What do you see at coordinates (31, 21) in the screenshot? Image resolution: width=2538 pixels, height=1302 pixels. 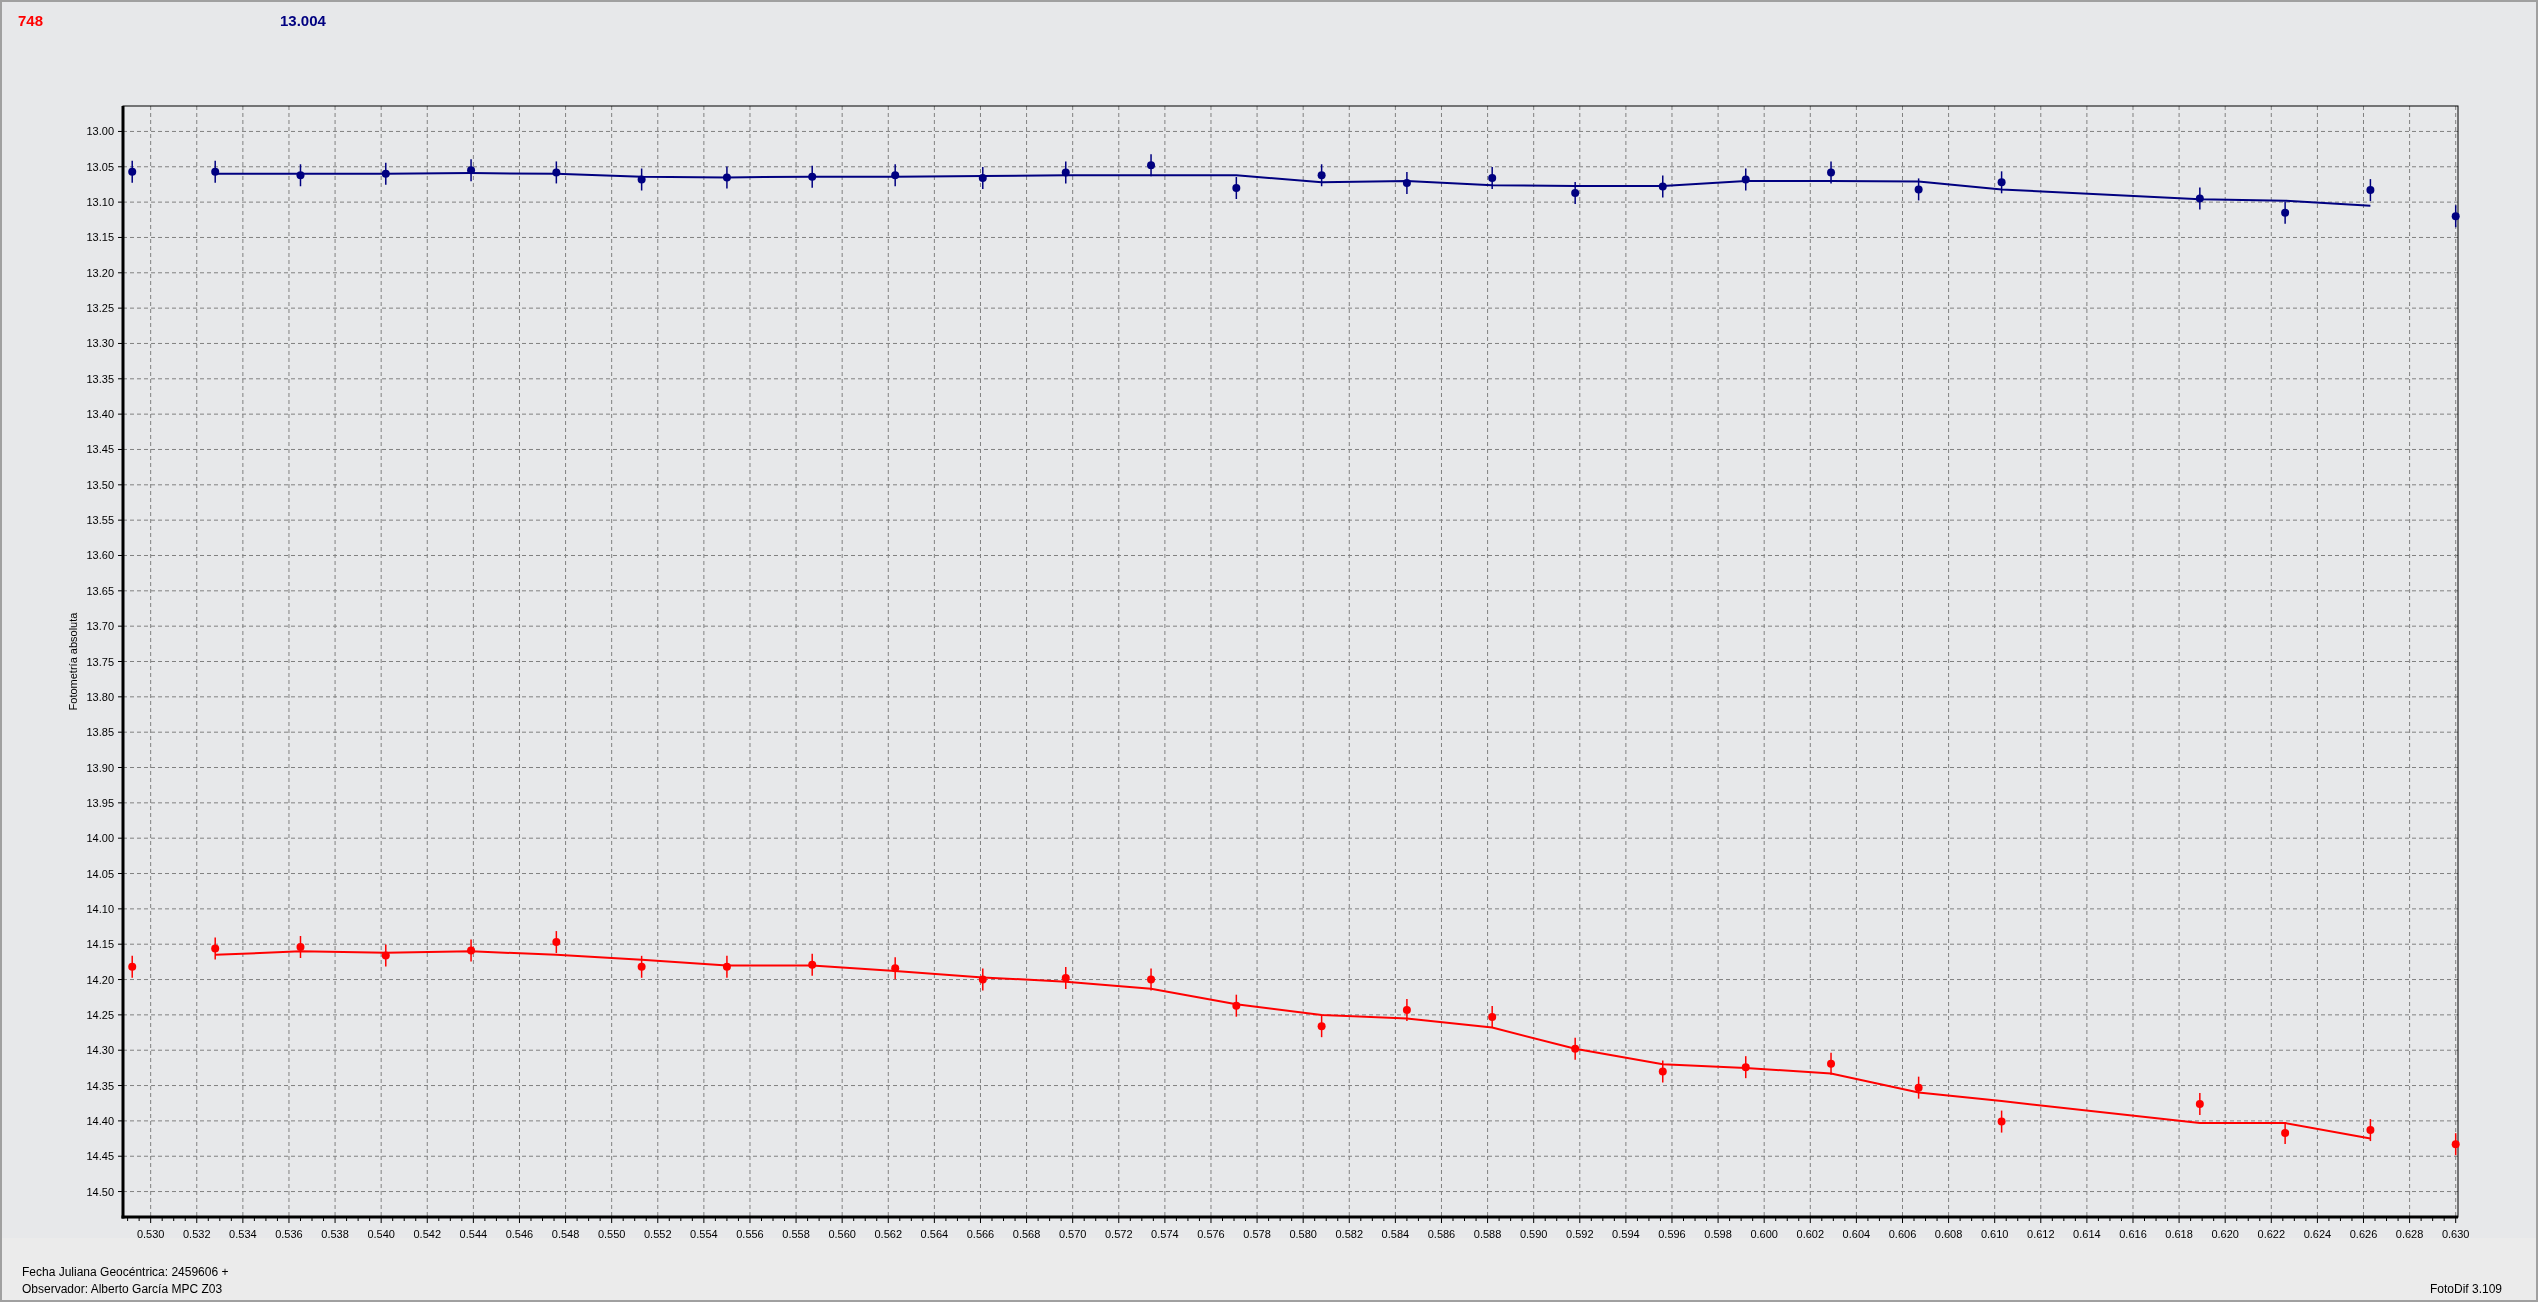 I see `readout-value: 748` at bounding box center [31, 21].